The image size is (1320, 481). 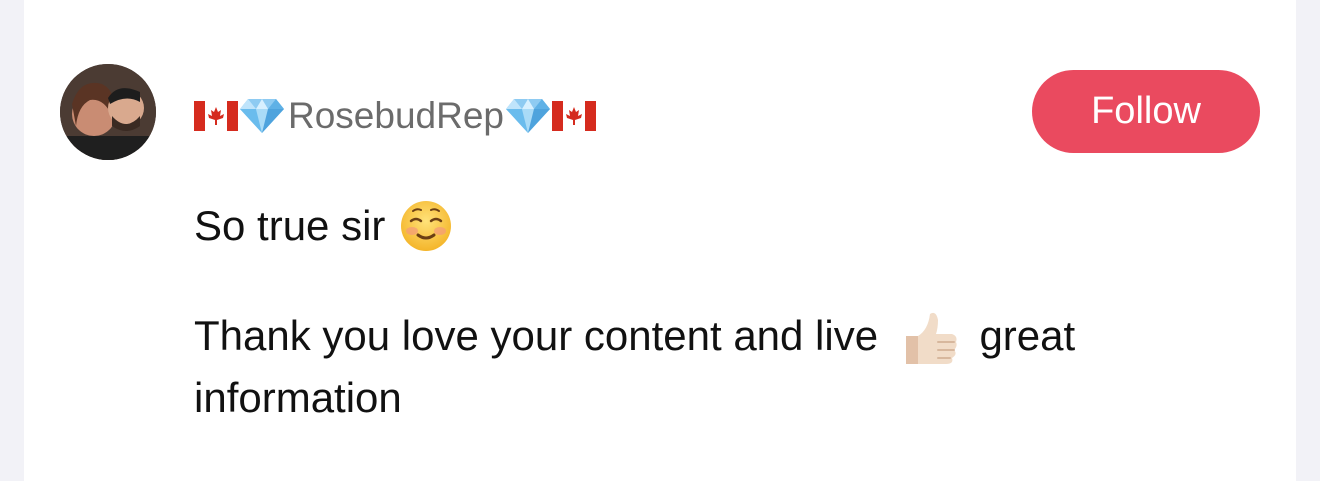 What do you see at coordinates (426, 226) in the screenshot?
I see `smiling-face-icon` at bounding box center [426, 226].